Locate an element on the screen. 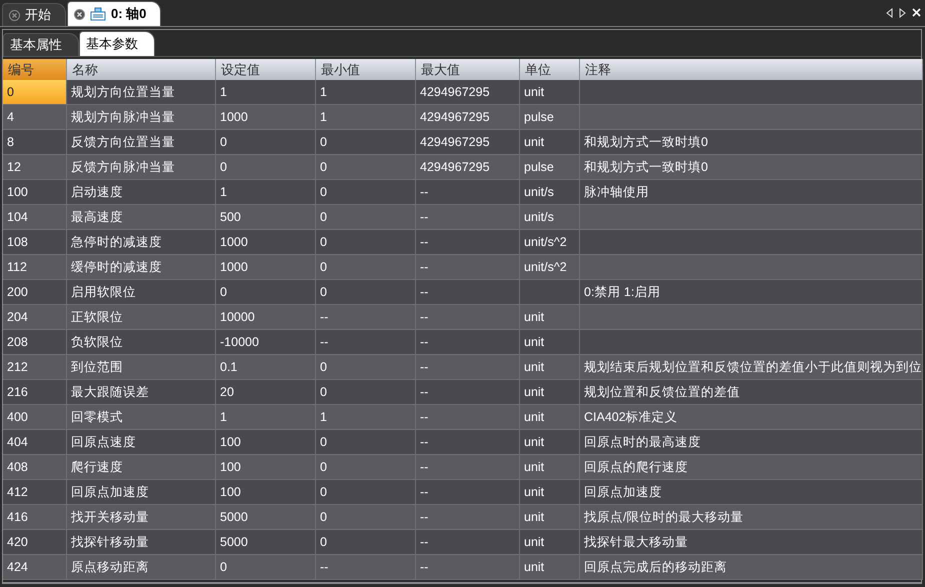  table-cell: 1000 is located at coordinates (266, 117).